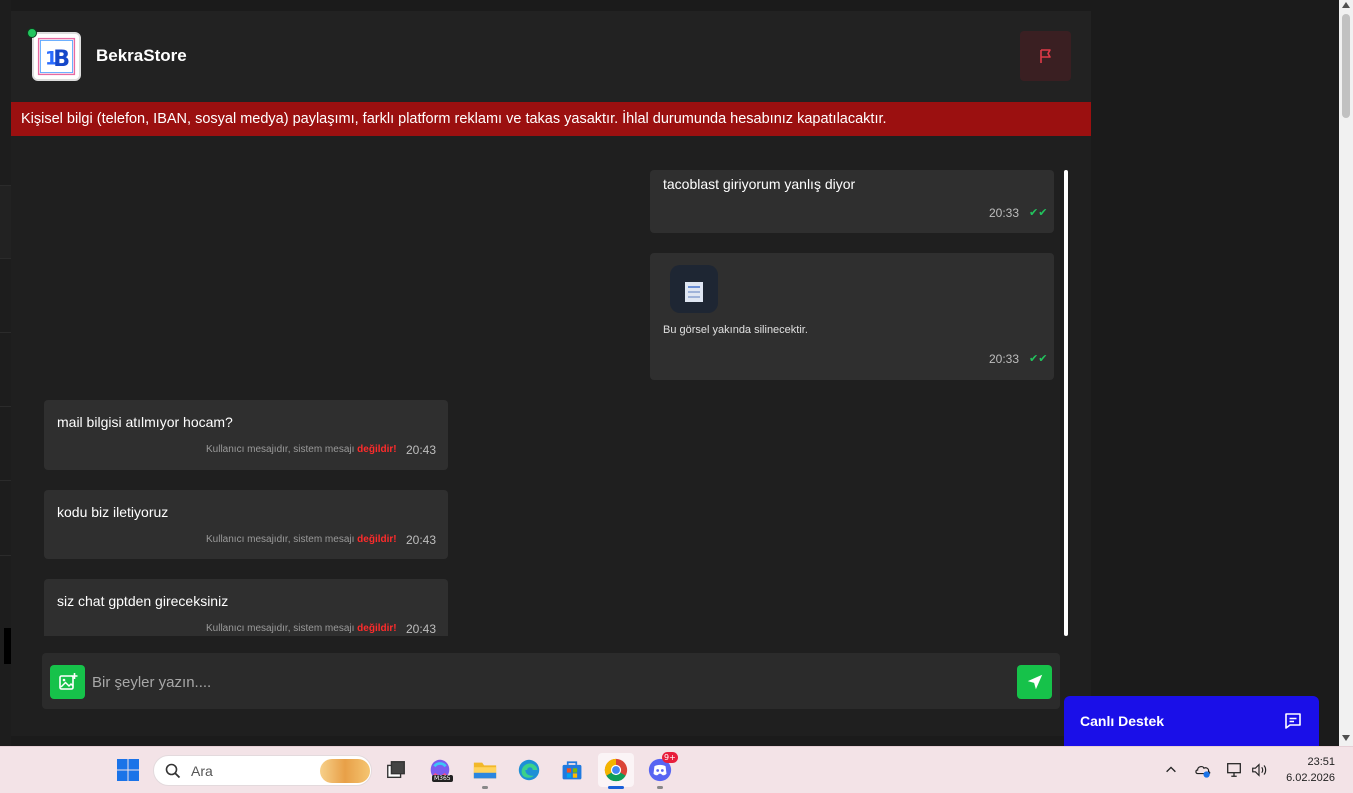 This screenshot has height=793, width=1353. Describe the element at coordinates (202, 771) in the screenshot. I see `search-label: Ara` at that location.